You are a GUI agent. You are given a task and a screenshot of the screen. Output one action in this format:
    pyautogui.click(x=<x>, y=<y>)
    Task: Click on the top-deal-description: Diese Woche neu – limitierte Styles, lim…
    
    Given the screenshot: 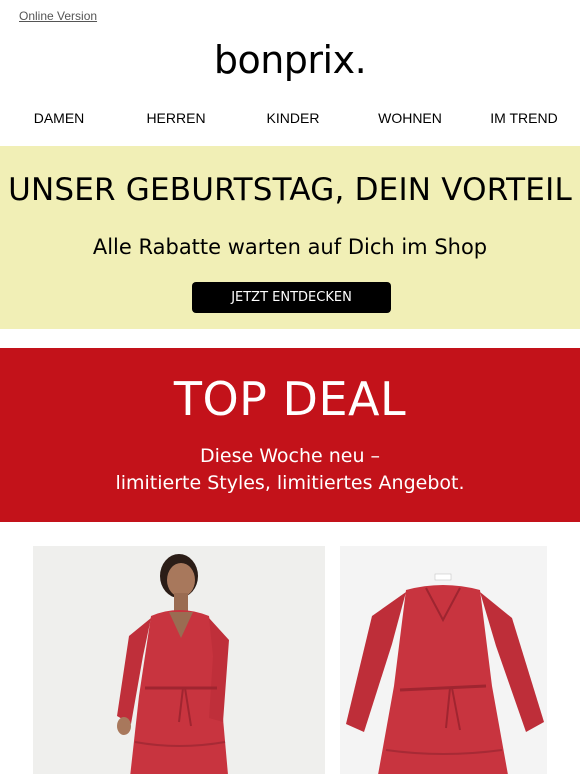 What is the action you would take?
    pyautogui.click(x=290, y=470)
    